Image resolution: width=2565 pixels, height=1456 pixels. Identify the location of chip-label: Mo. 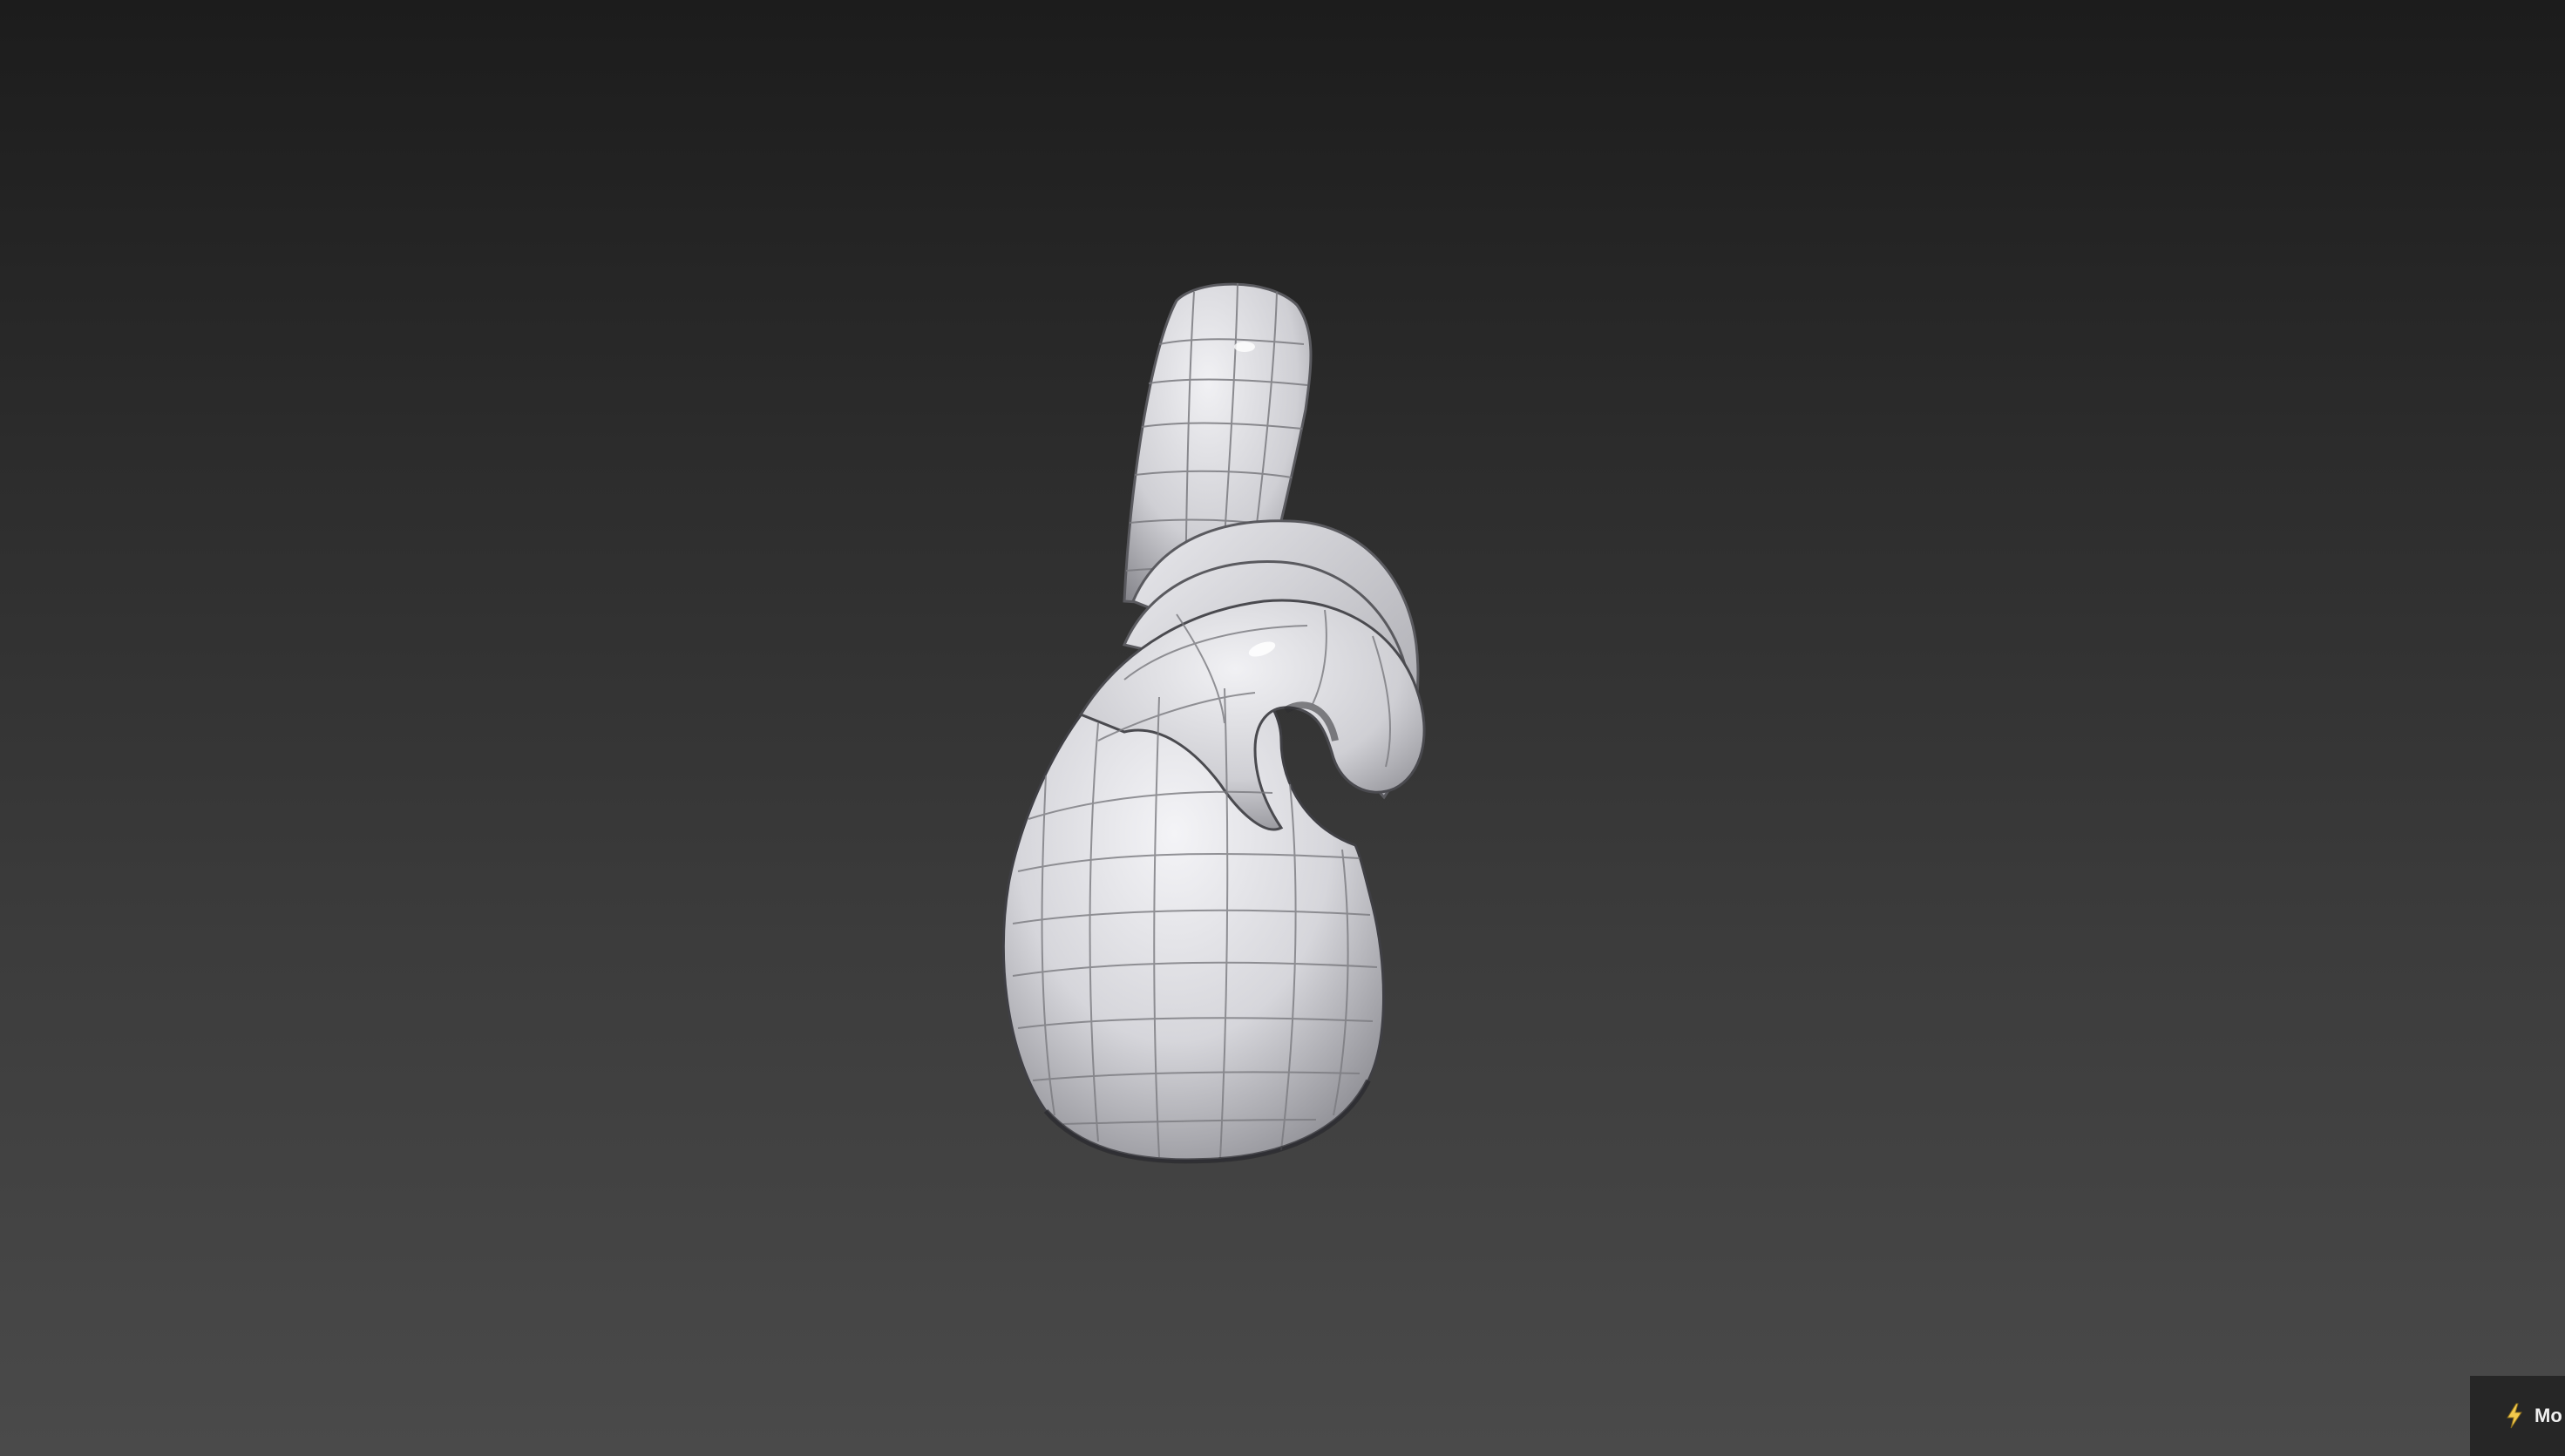
(2548, 1415).